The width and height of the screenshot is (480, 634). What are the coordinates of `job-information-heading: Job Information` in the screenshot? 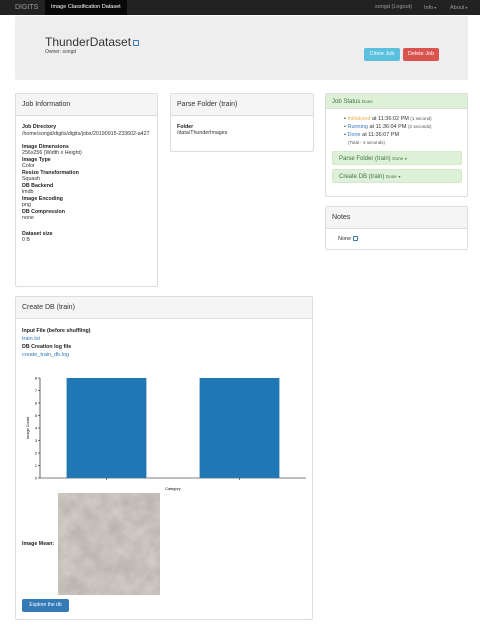 It's located at (86, 105).